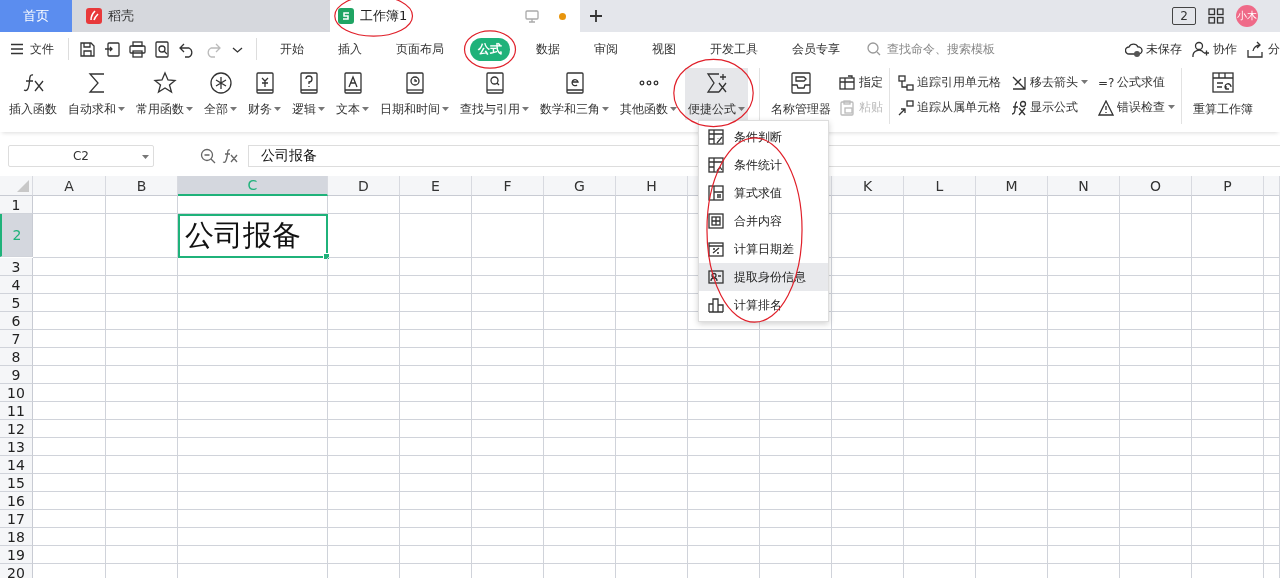 Image resolution: width=1280 pixels, height=578 pixels. What do you see at coordinates (1184, 16) in the screenshot?
I see `window-count-icon: 2` at bounding box center [1184, 16].